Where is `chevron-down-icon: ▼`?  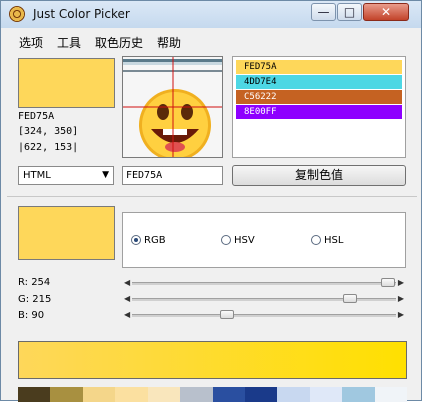 chevron-down-icon: ▼ is located at coordinates (105, 175).